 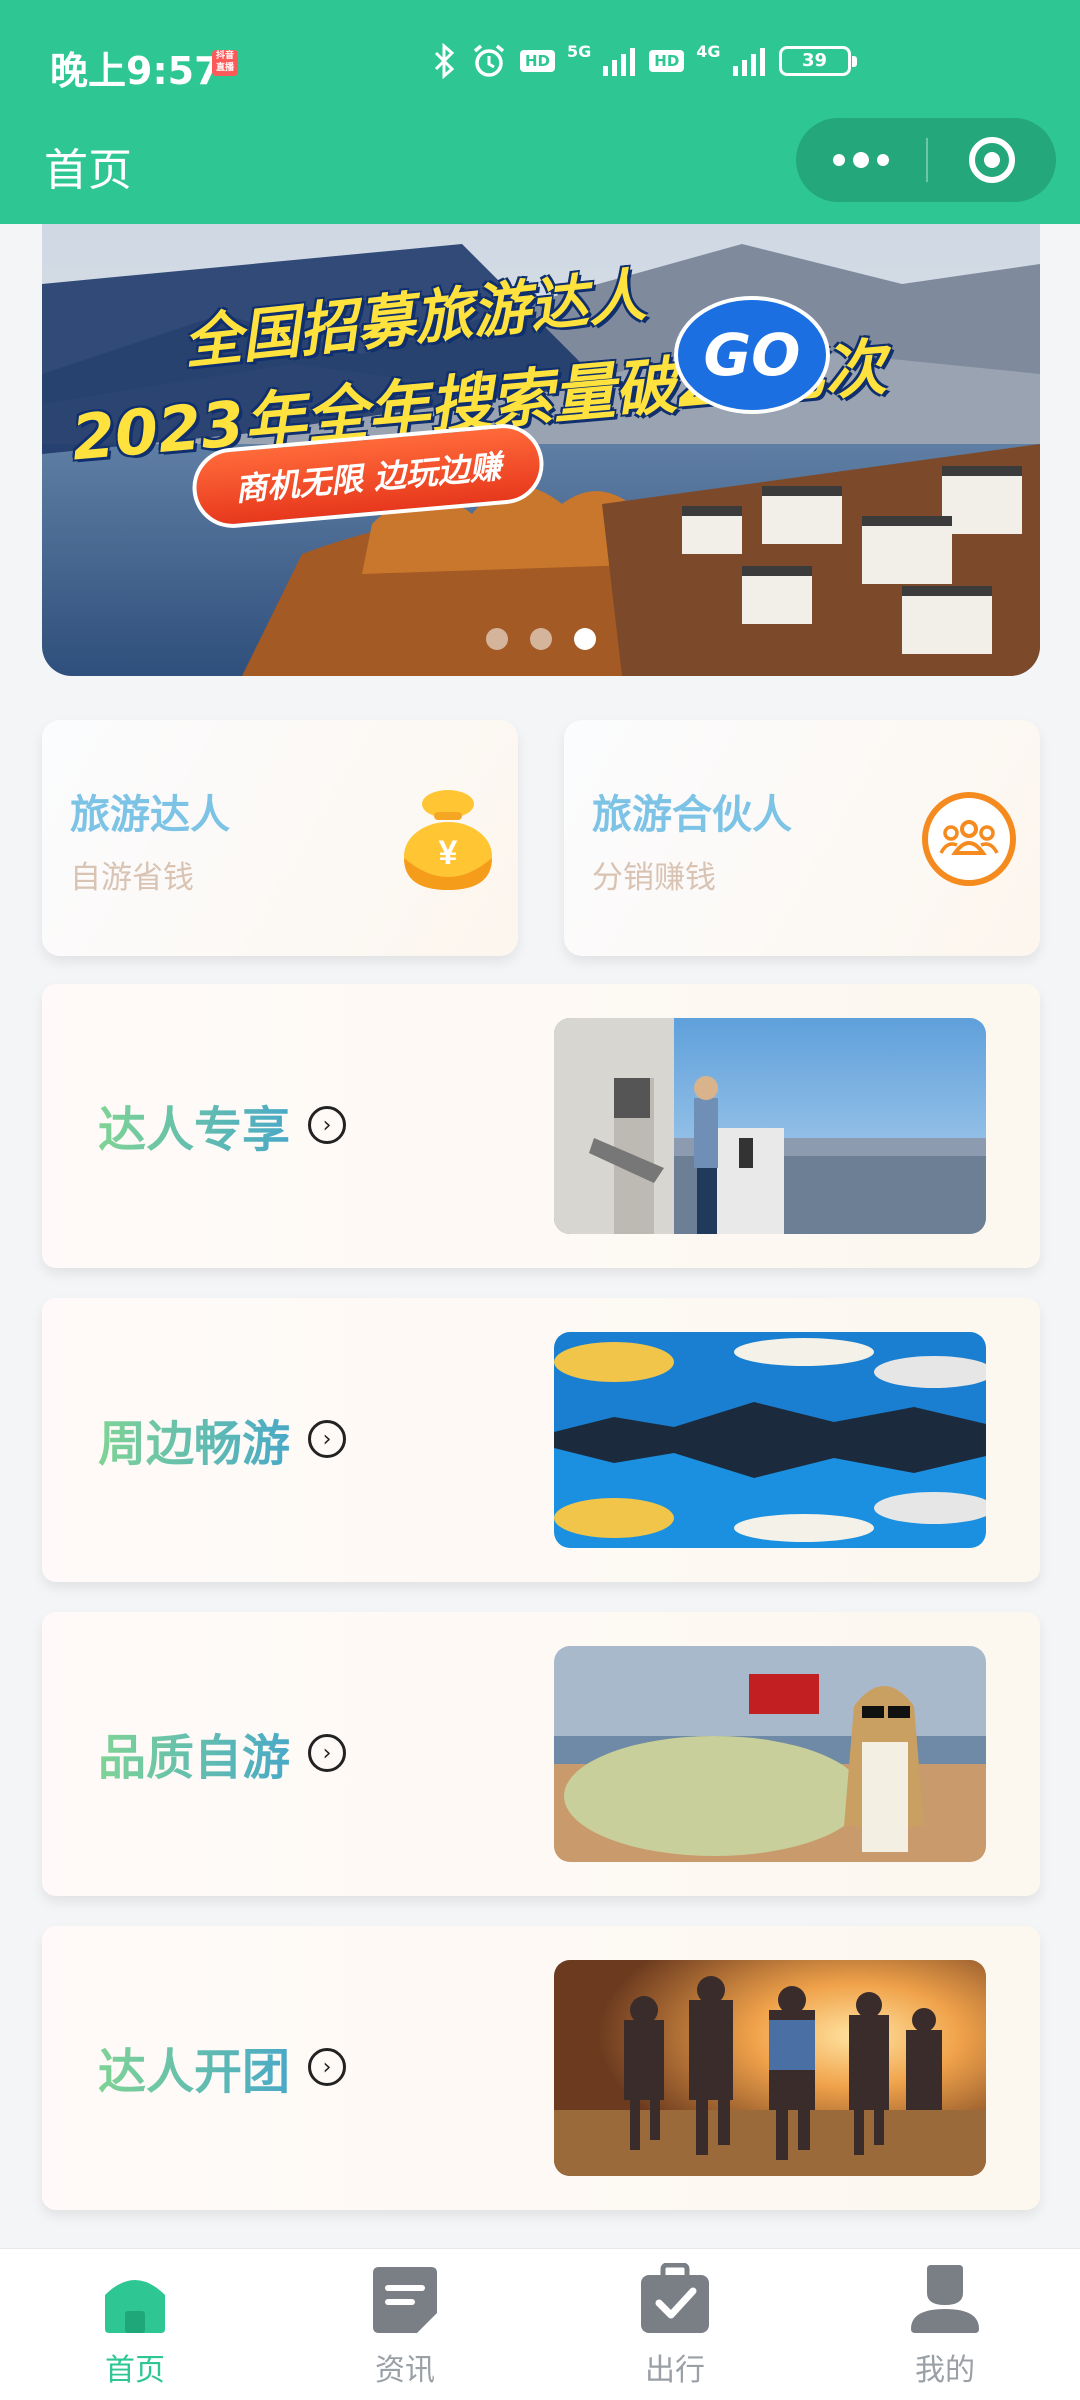 I want to click on tab-home: 首页, so click(x=135, y=2324).